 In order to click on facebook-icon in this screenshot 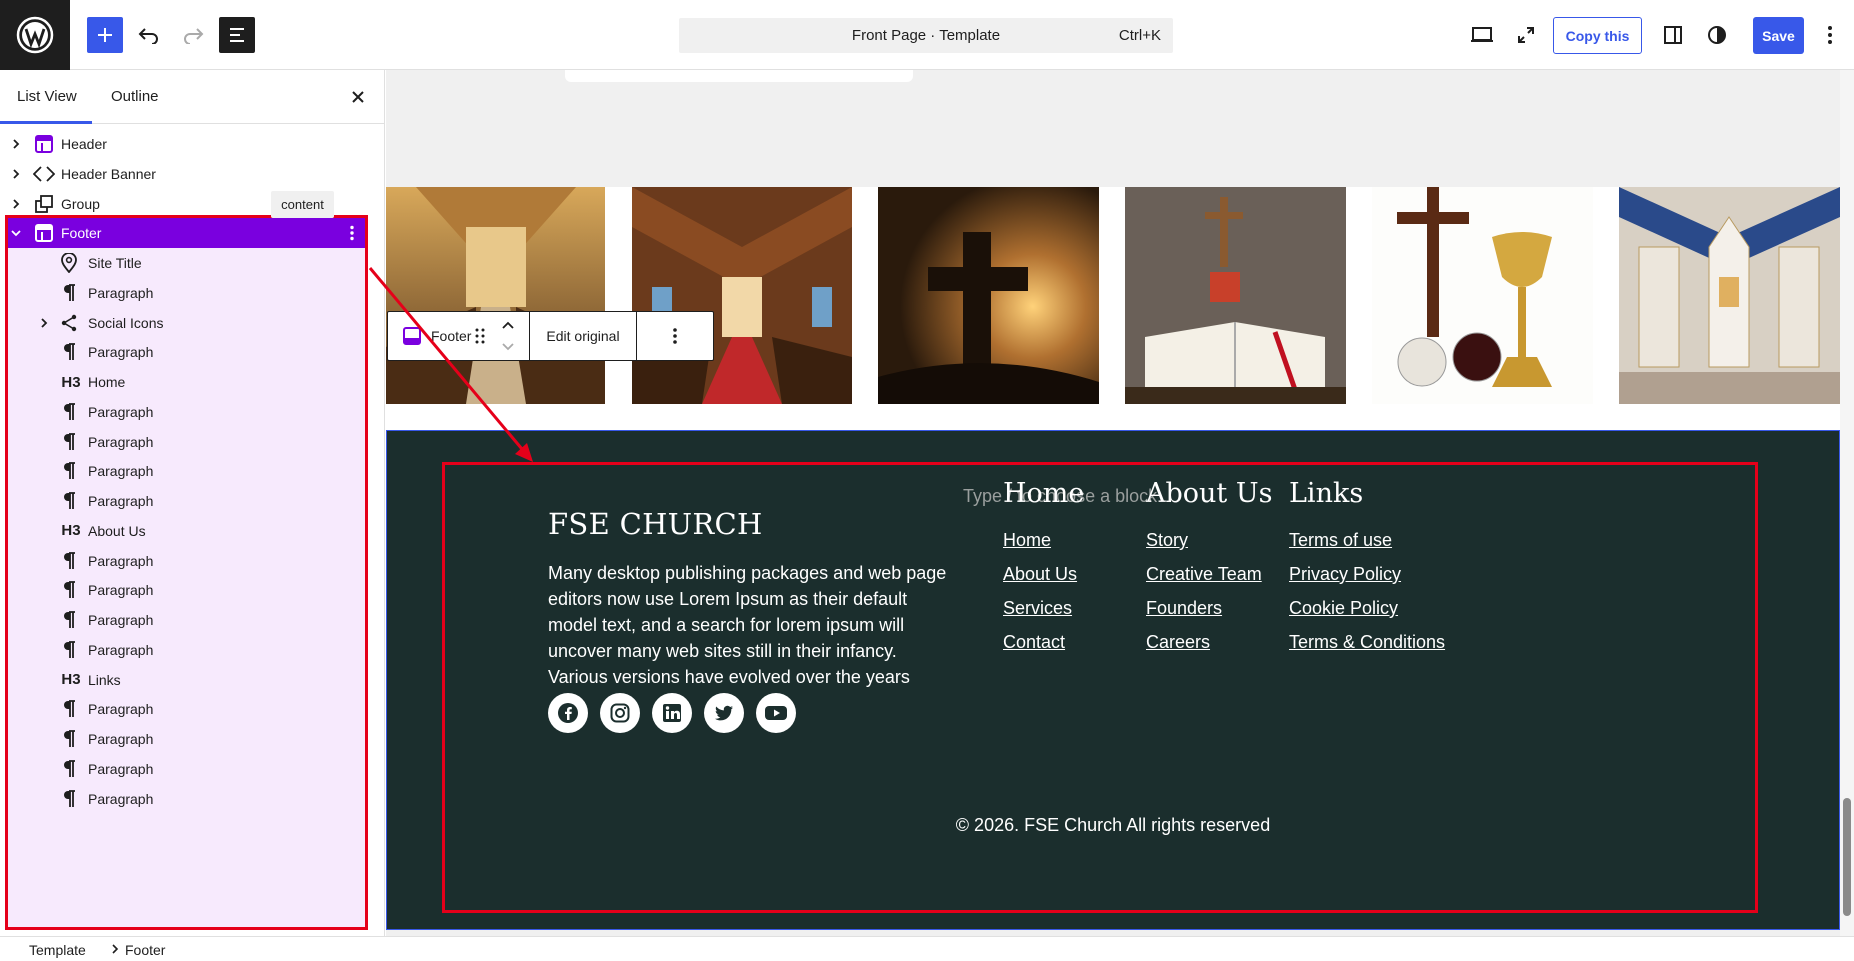, I will do `click(568, 713)`.